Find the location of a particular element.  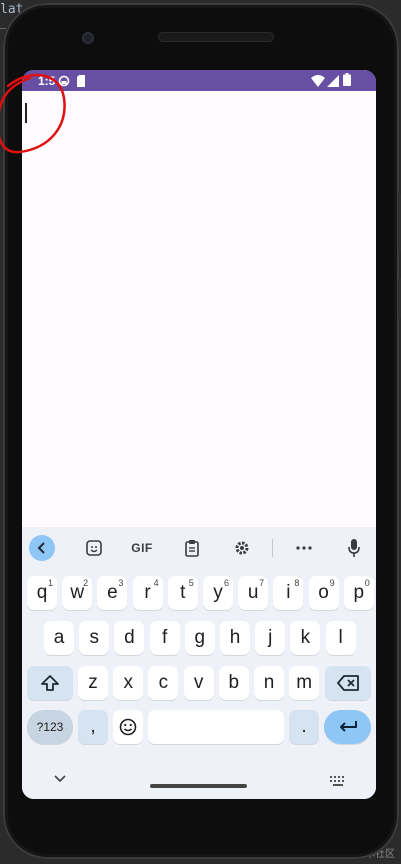

key-i: i8 is located at coordinates (288, 593).